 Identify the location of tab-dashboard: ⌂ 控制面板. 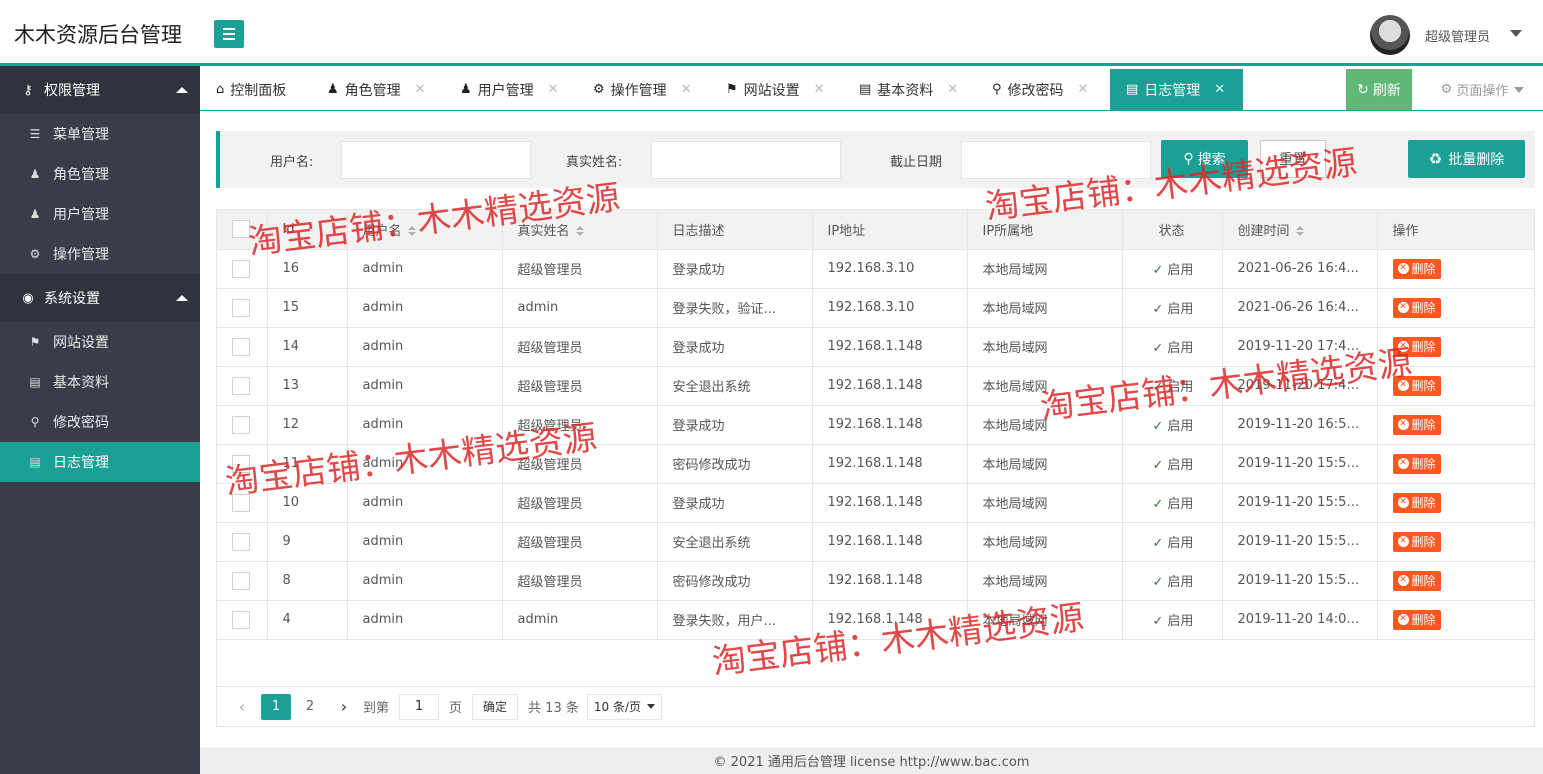
(251, 89).